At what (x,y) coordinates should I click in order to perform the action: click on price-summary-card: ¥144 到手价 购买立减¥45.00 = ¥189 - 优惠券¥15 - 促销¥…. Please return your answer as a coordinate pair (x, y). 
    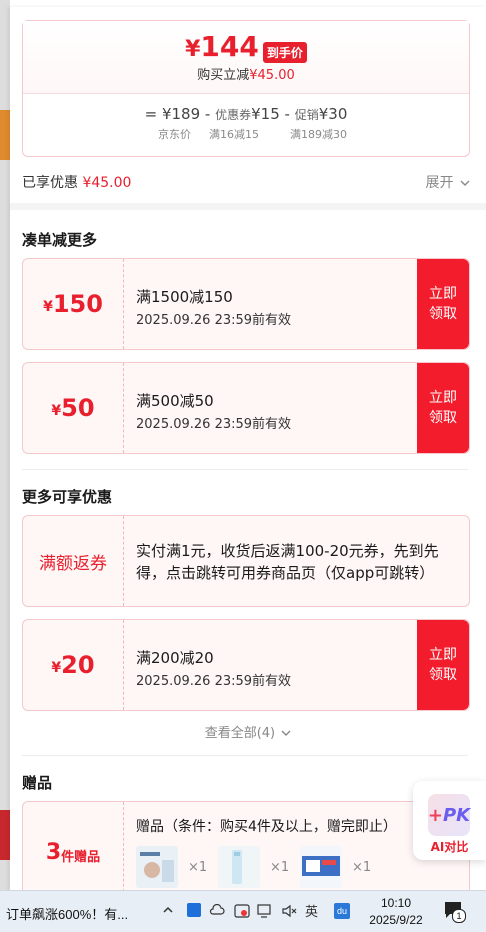
    Looking at the image, I should click on (246, 88).